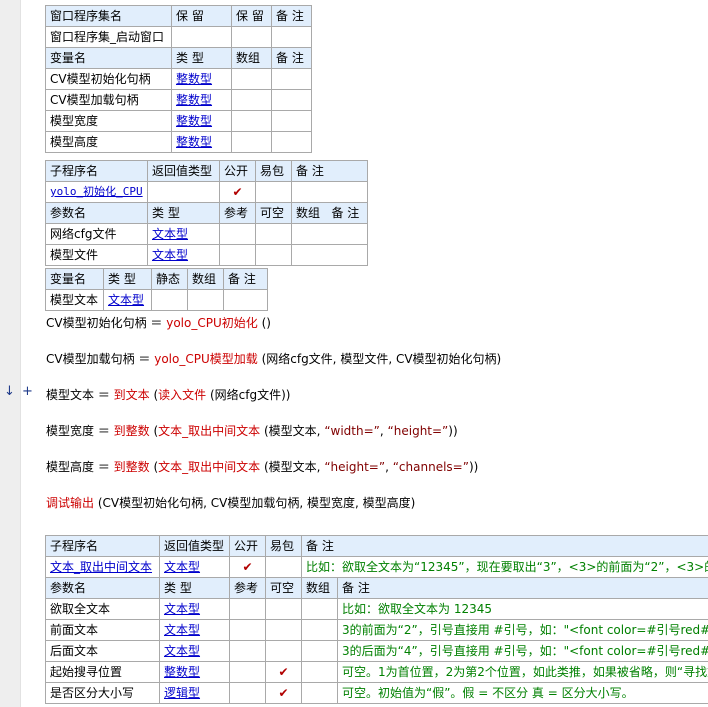 The height and width of the screenshot is (707, 708). I want to click on sub-name-link: 文本_取出中间文本, so click(102, 567).